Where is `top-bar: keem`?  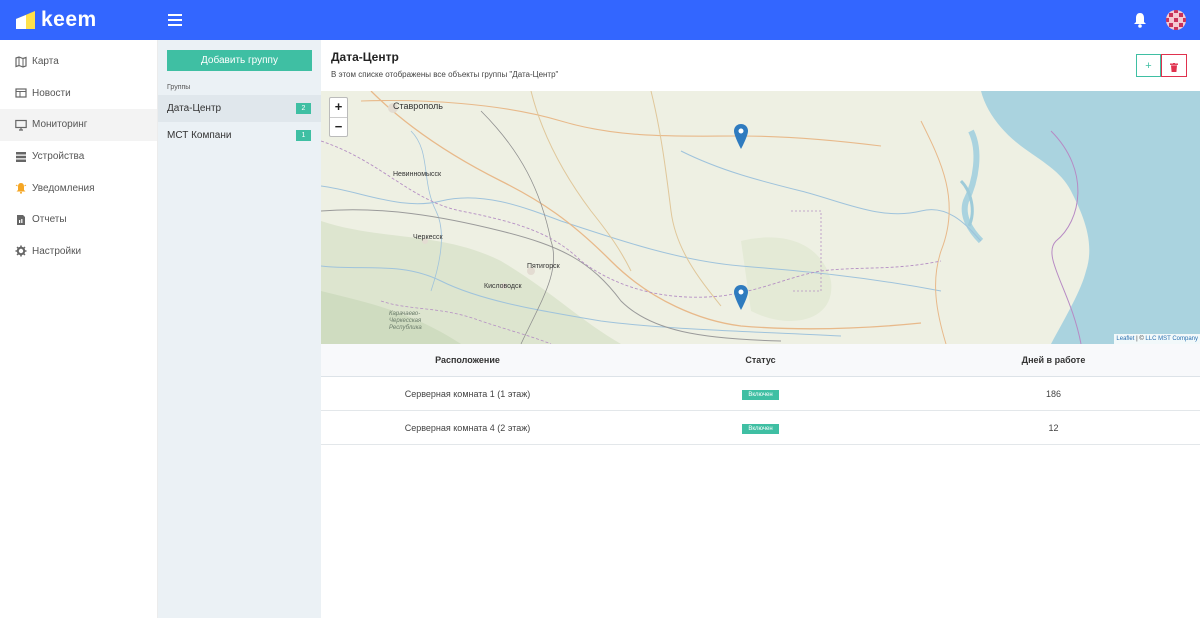
top-bar: keem is located at coordinates (600, 20).